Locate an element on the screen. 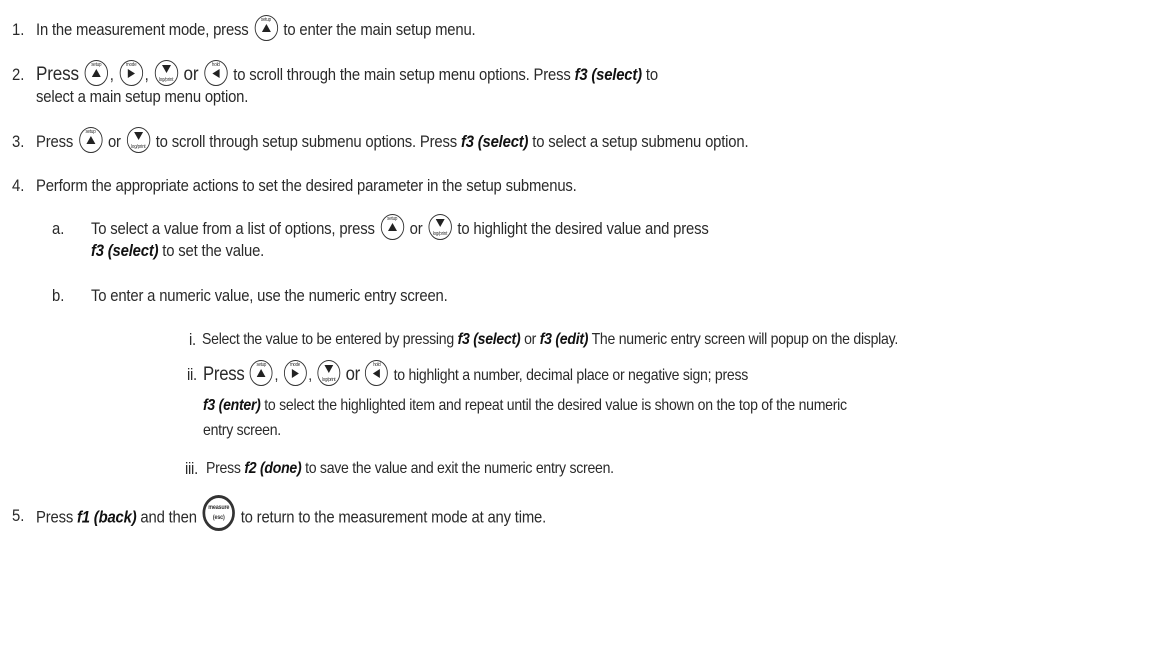 This screenshot has width=1170, height=671. step-number: 4. is located at coordinates (18, 186).